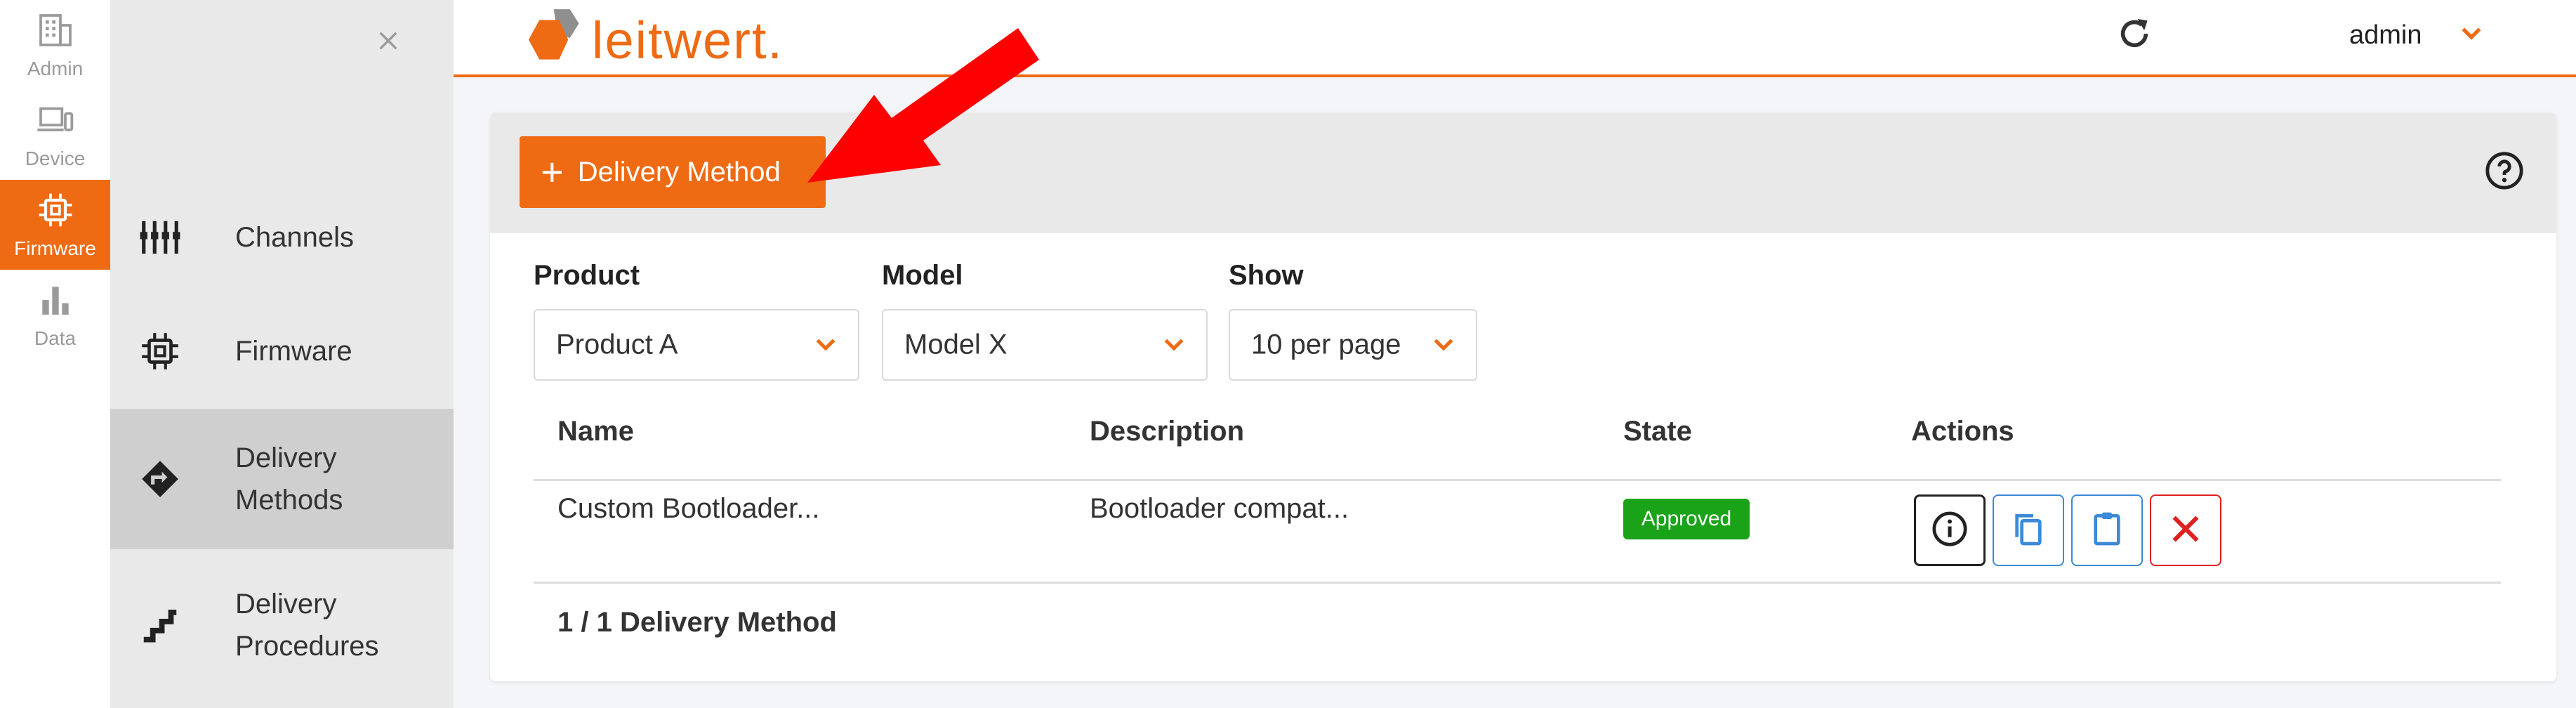 This screenshot has height=708, width=2576. What do you see at coordinates (679, 172) in the screenshot?
I see `add-delivery-method-label: Delivery Method` at bounding box center [679, 172].